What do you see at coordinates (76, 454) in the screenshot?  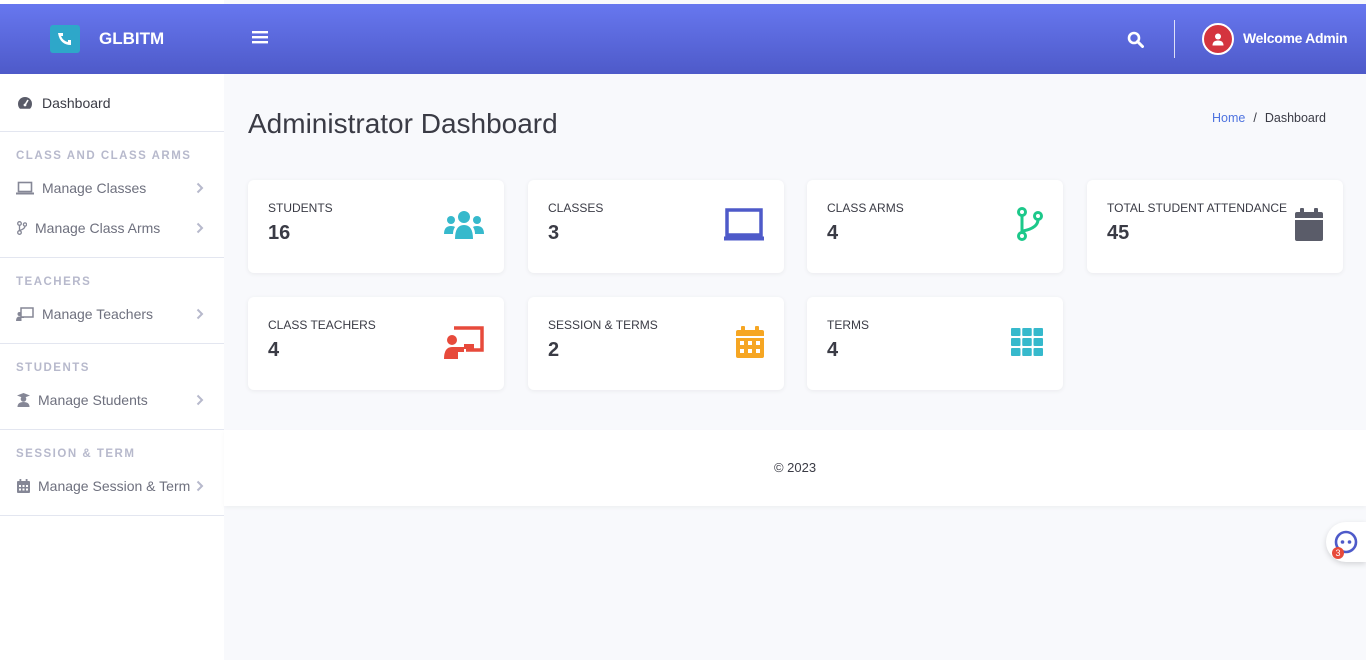 I see `sidebar-heading: SESSION & TERM` at bounding box center [76, 454].